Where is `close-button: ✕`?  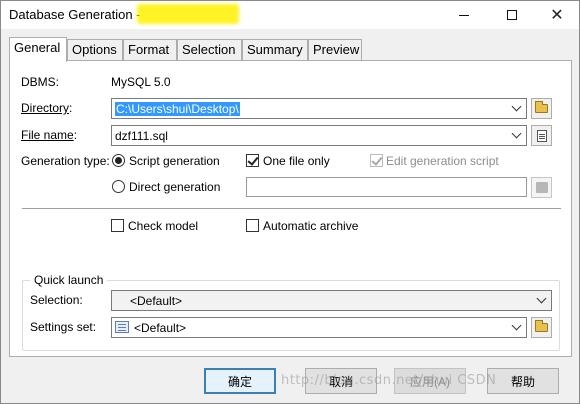 close-button: ✕ is located at coordinates (557, 15).